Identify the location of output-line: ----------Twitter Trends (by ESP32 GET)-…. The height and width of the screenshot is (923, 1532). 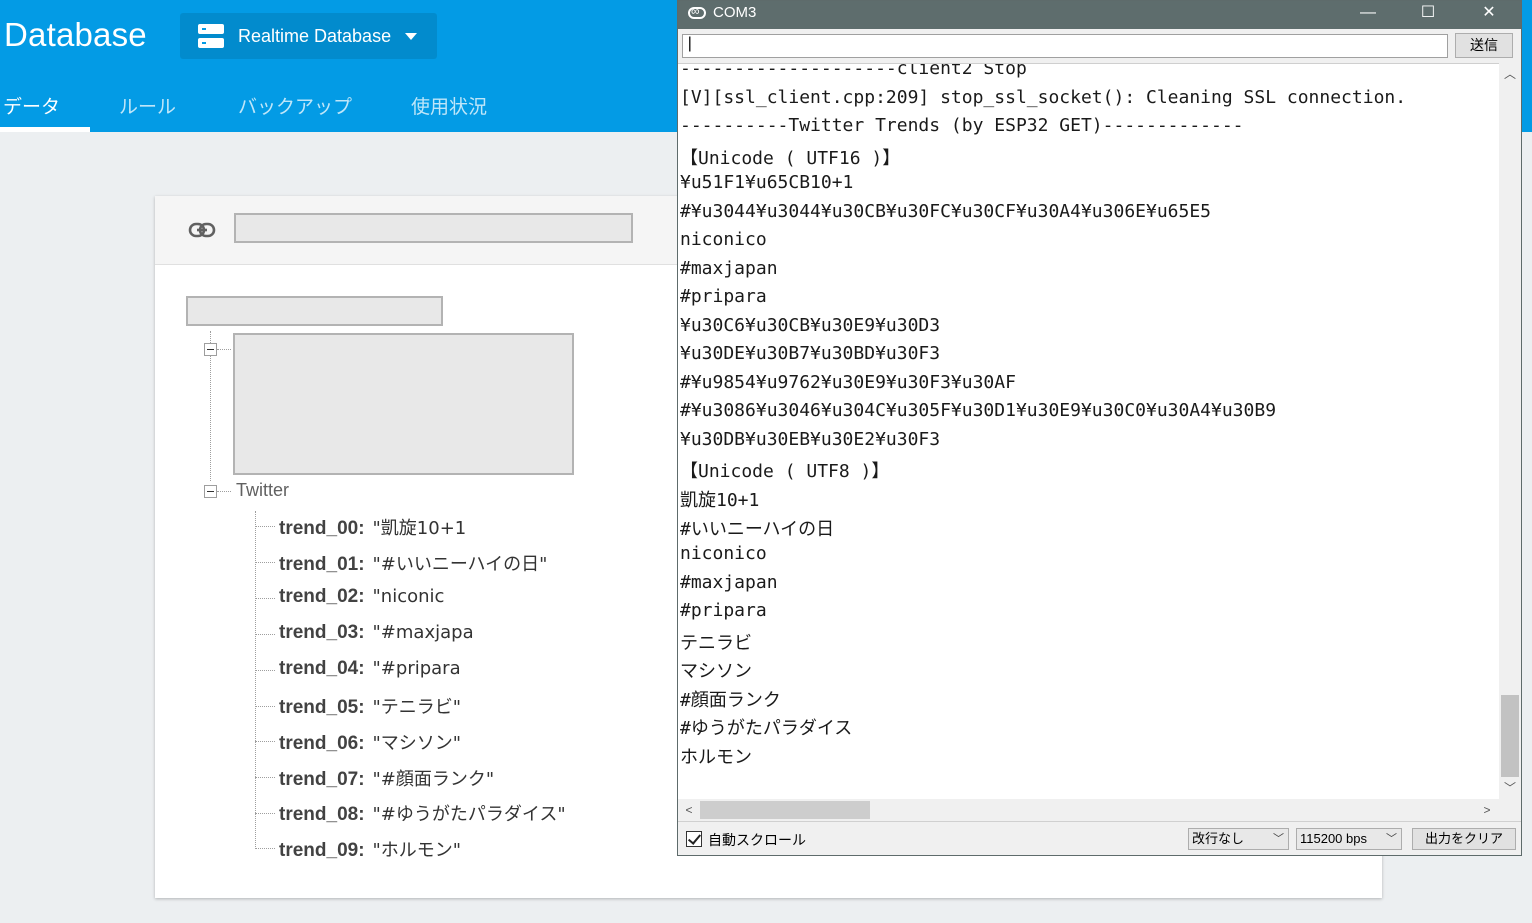
(962, 125).